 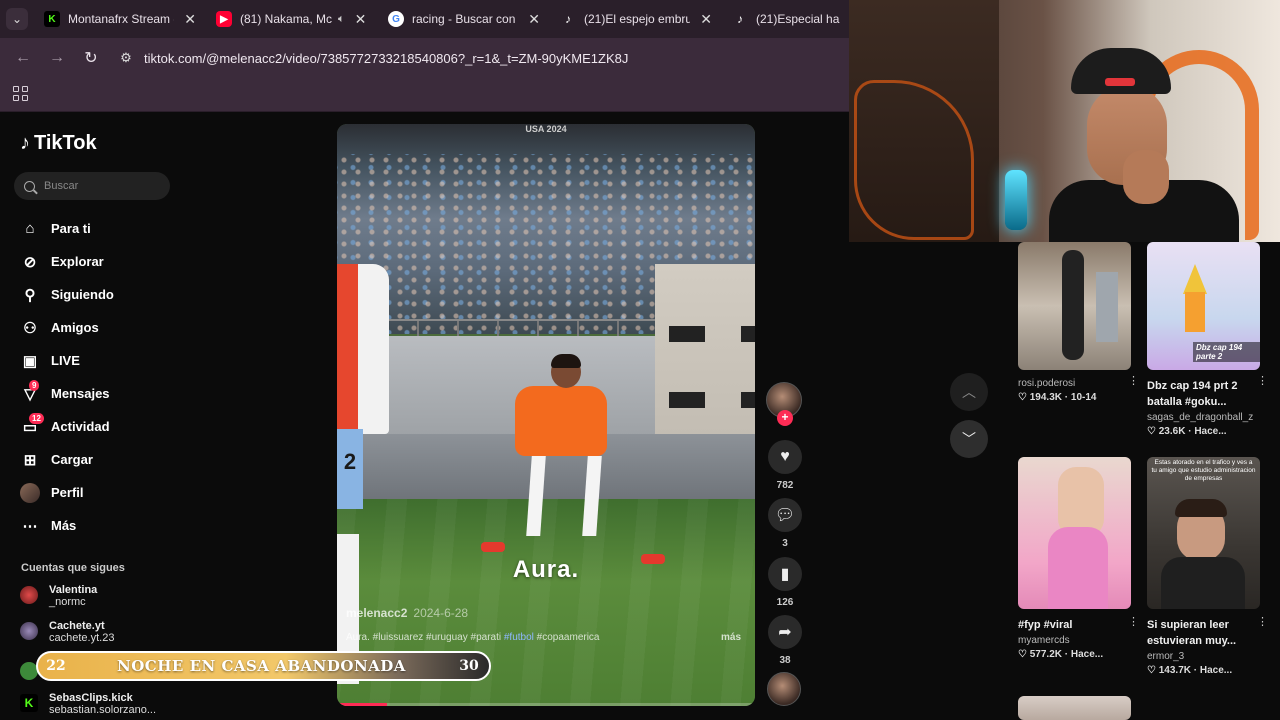 What do you see at coordinates (546, 704) in the screenshot?
I see `video-progress-bar` at bounding box center [546, 704].